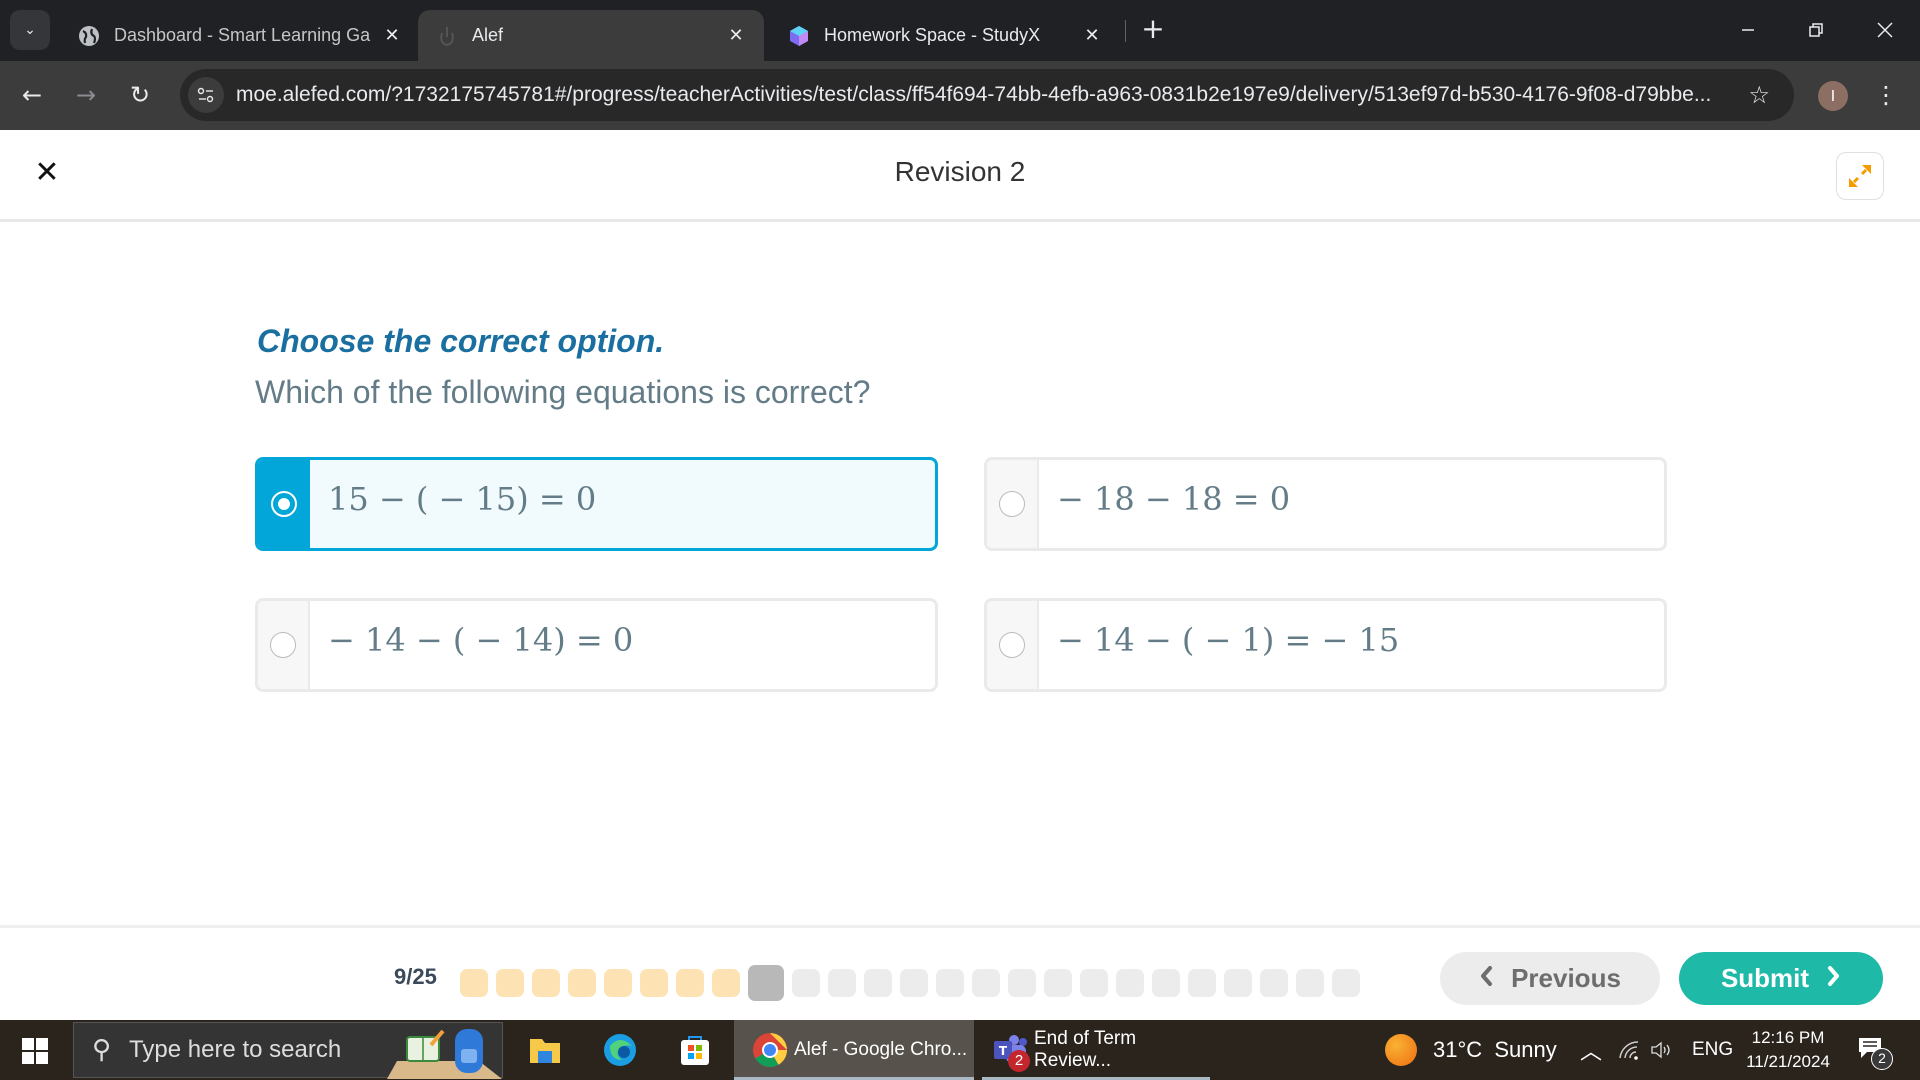 This screenshot has width=1920, height=1080. I want to click on tune-icon, so click(205, 95).